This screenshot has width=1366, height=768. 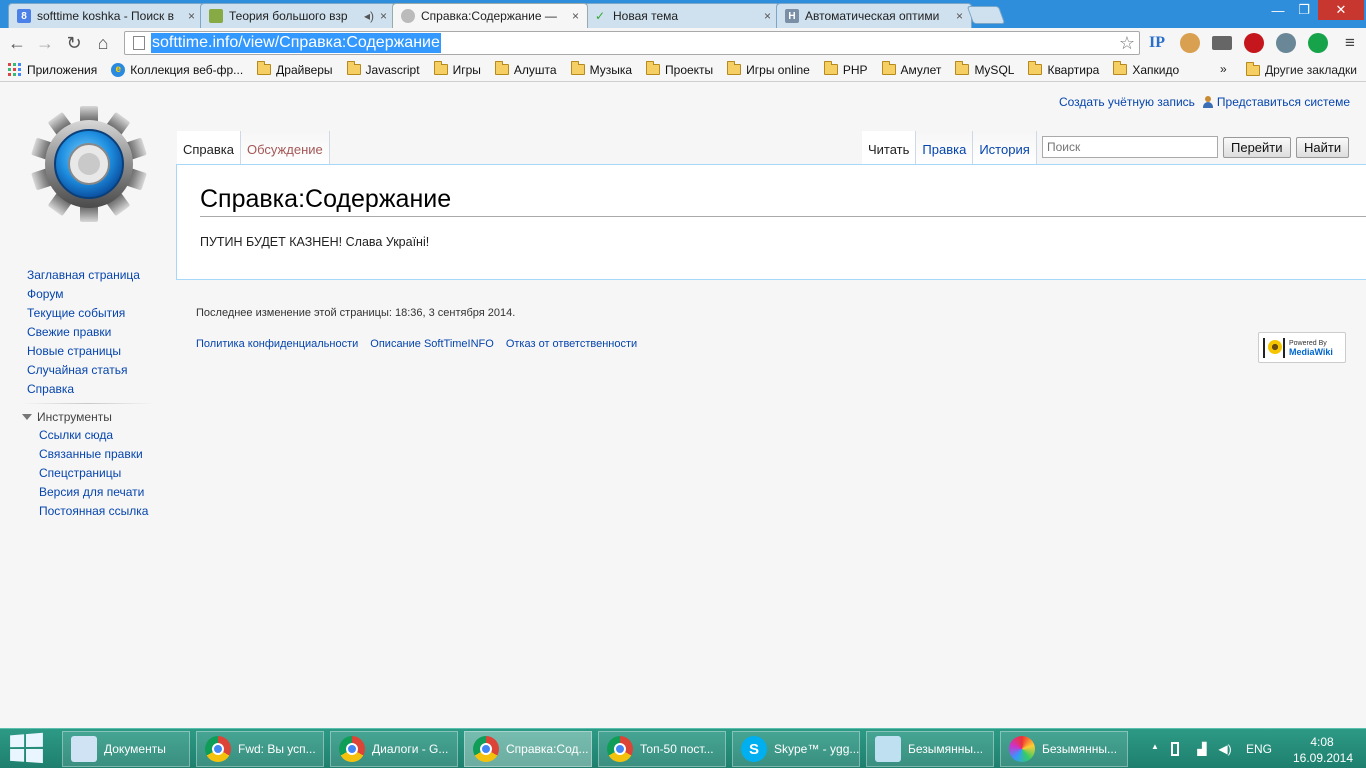 What do you see at coordinates (1286, 43) in the screenshot?
I see `drive-icon` at bounding box center [1286, 43].